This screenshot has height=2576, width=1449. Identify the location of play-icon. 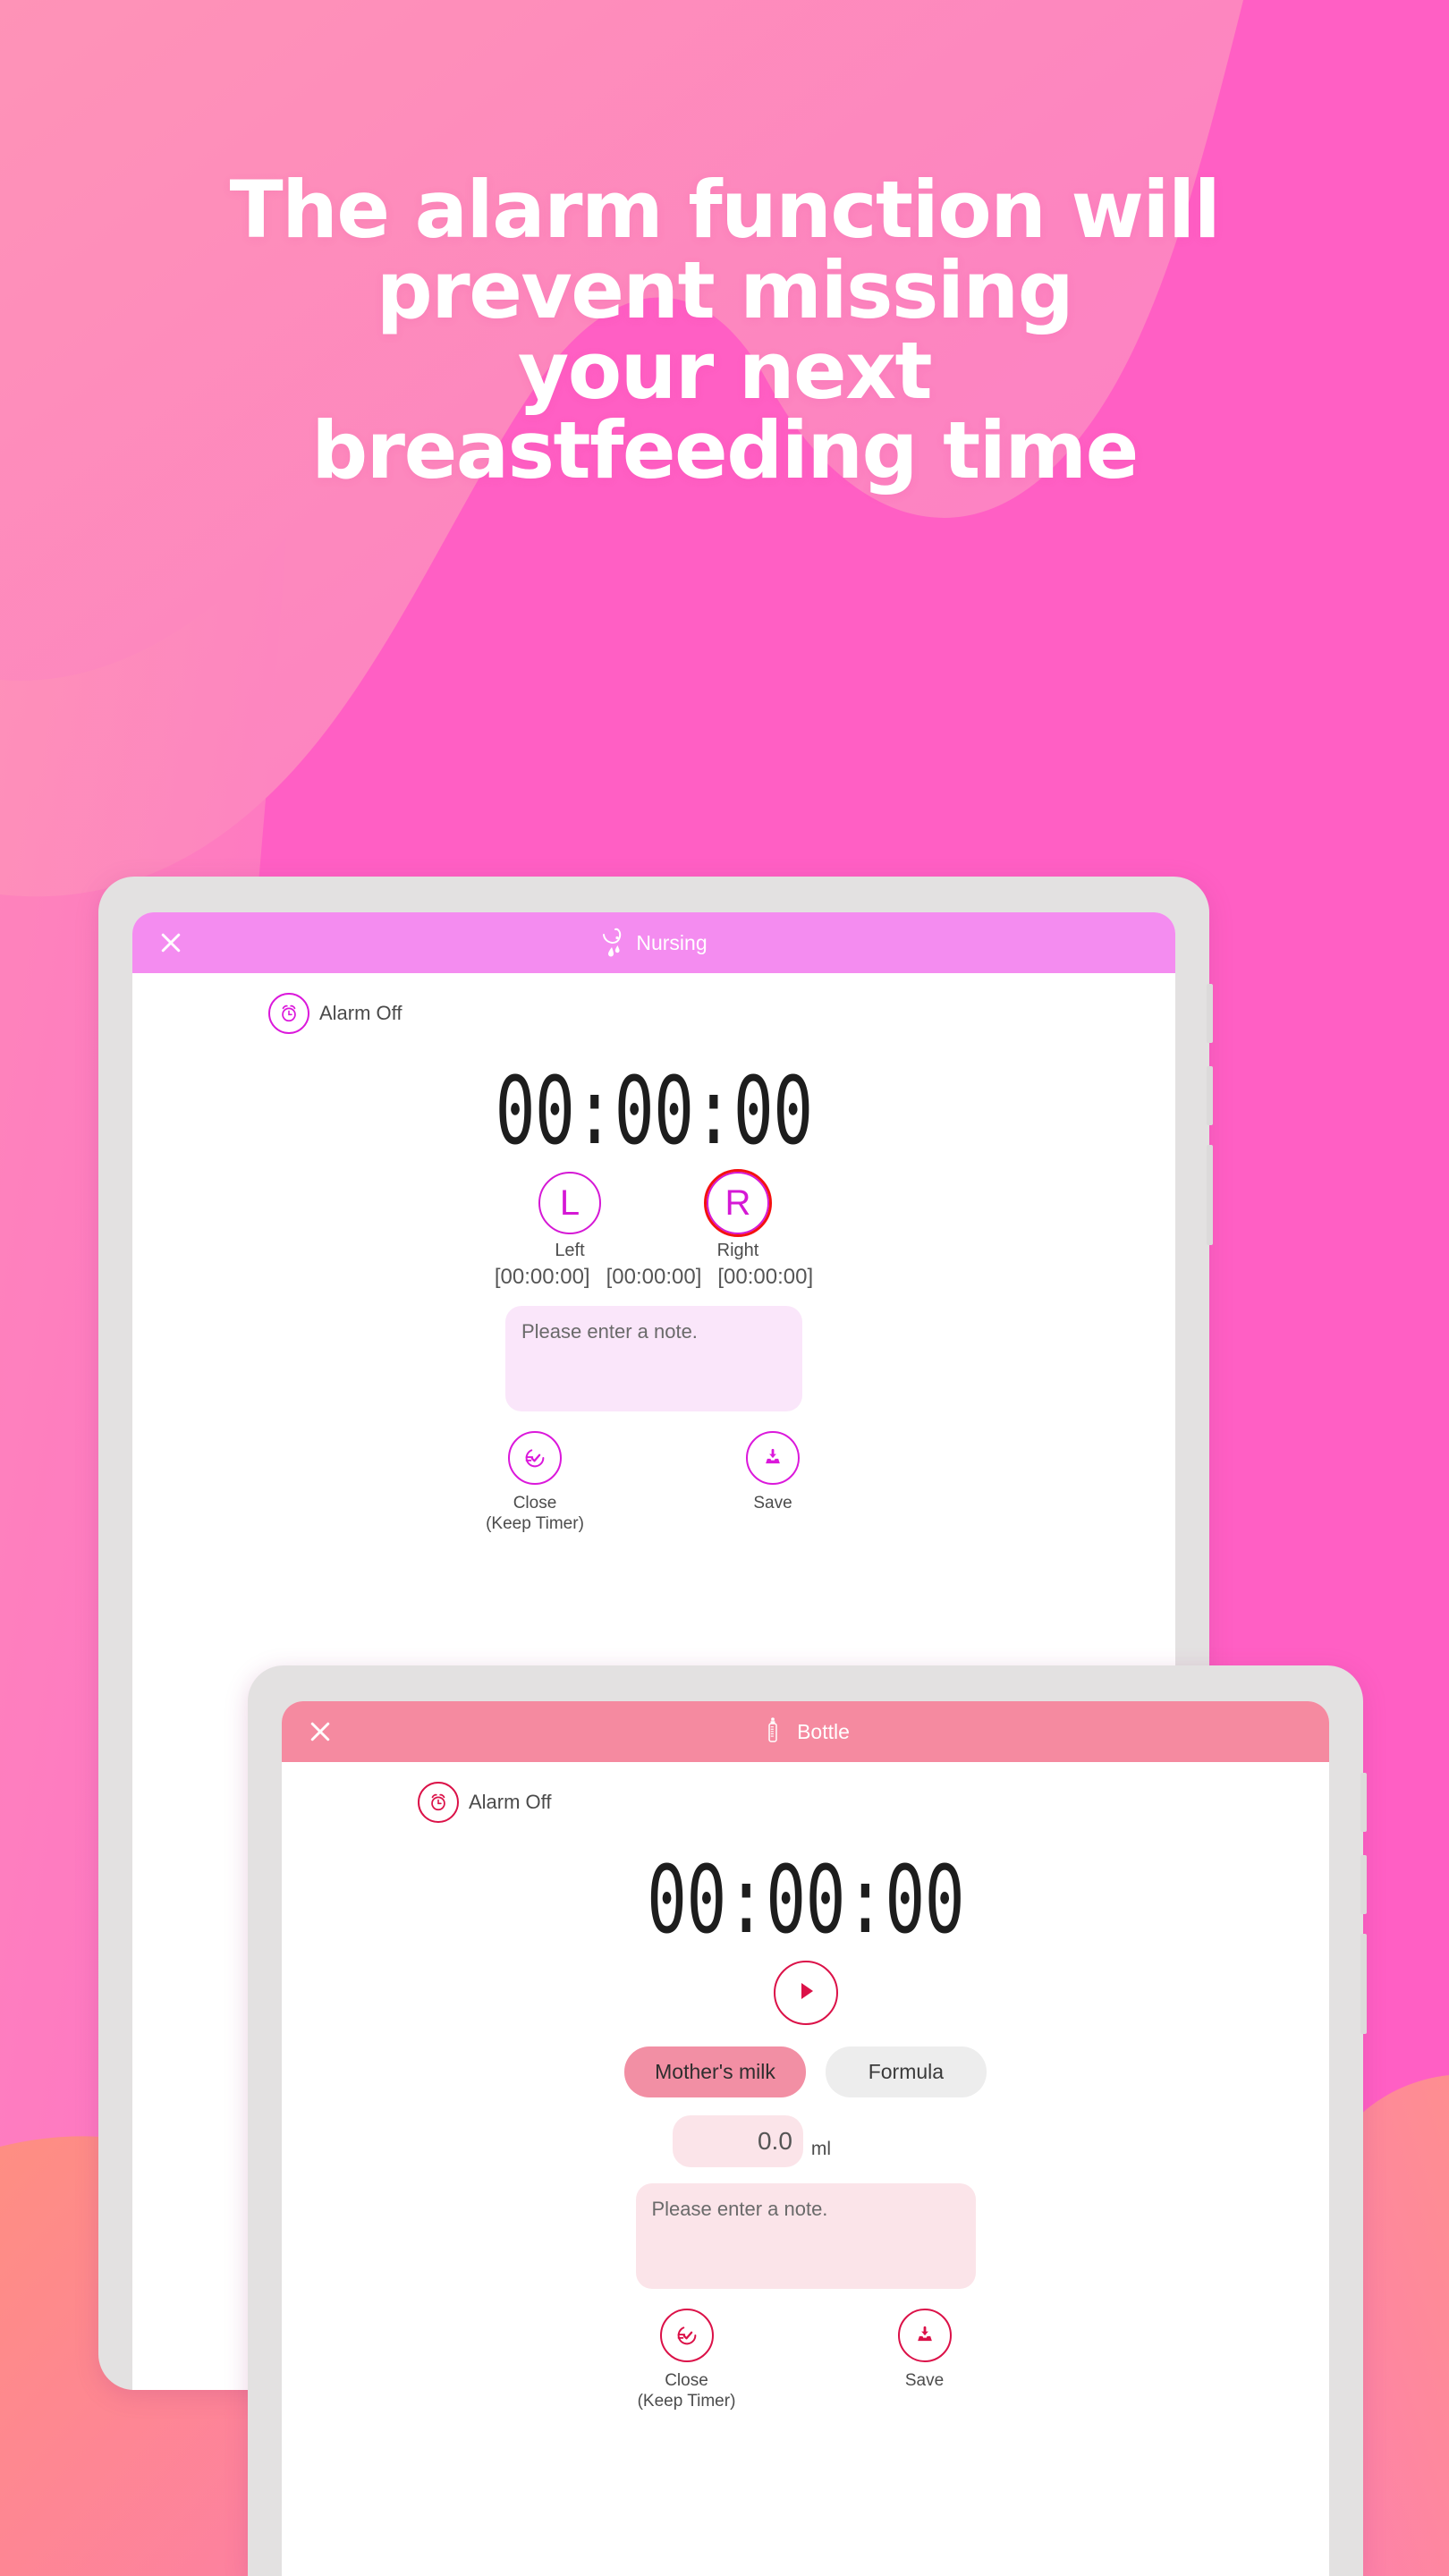
(806, 1993).